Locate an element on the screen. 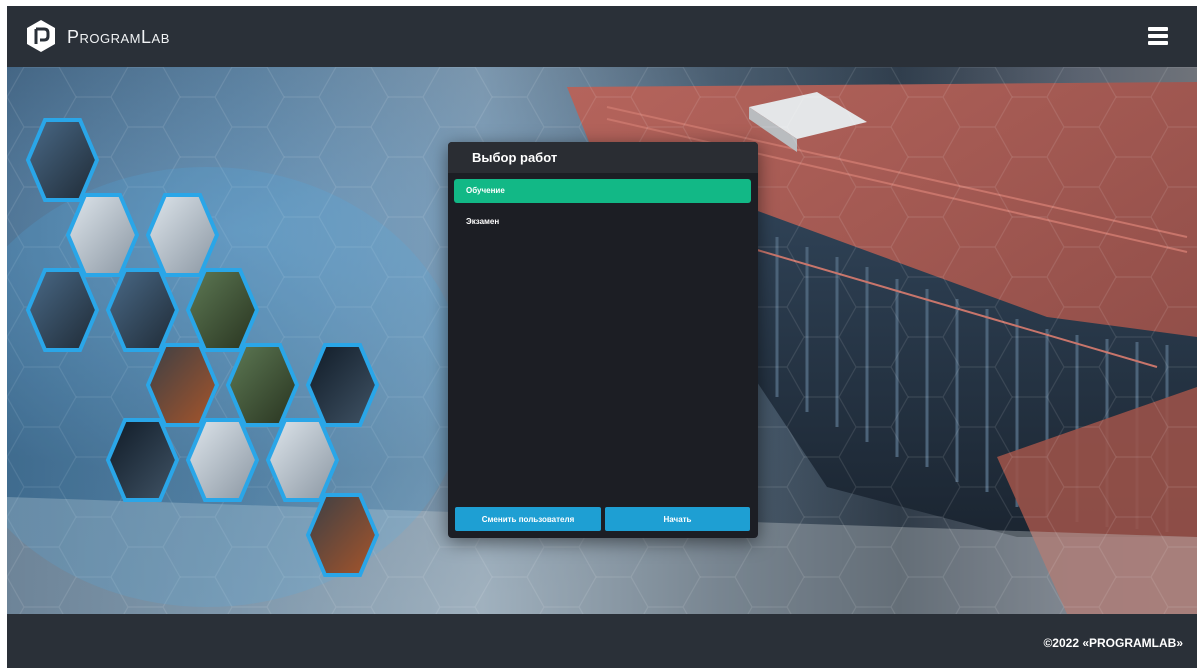 Image resolution: width=1198 pixels, height=669 pixels. hex-tile-rocket-engine is located at coordinates (342, 385).